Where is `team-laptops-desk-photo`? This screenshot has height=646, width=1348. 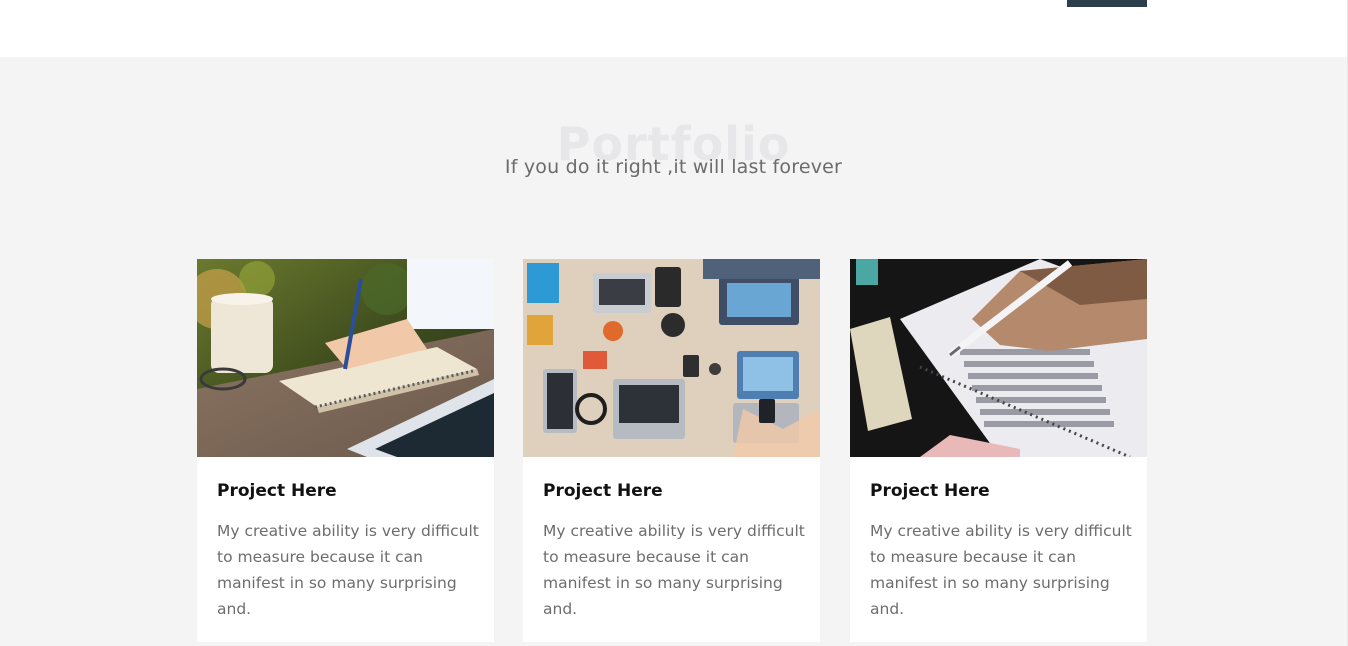 team-laptops-desk-photo is located at coordinates (671, 358).